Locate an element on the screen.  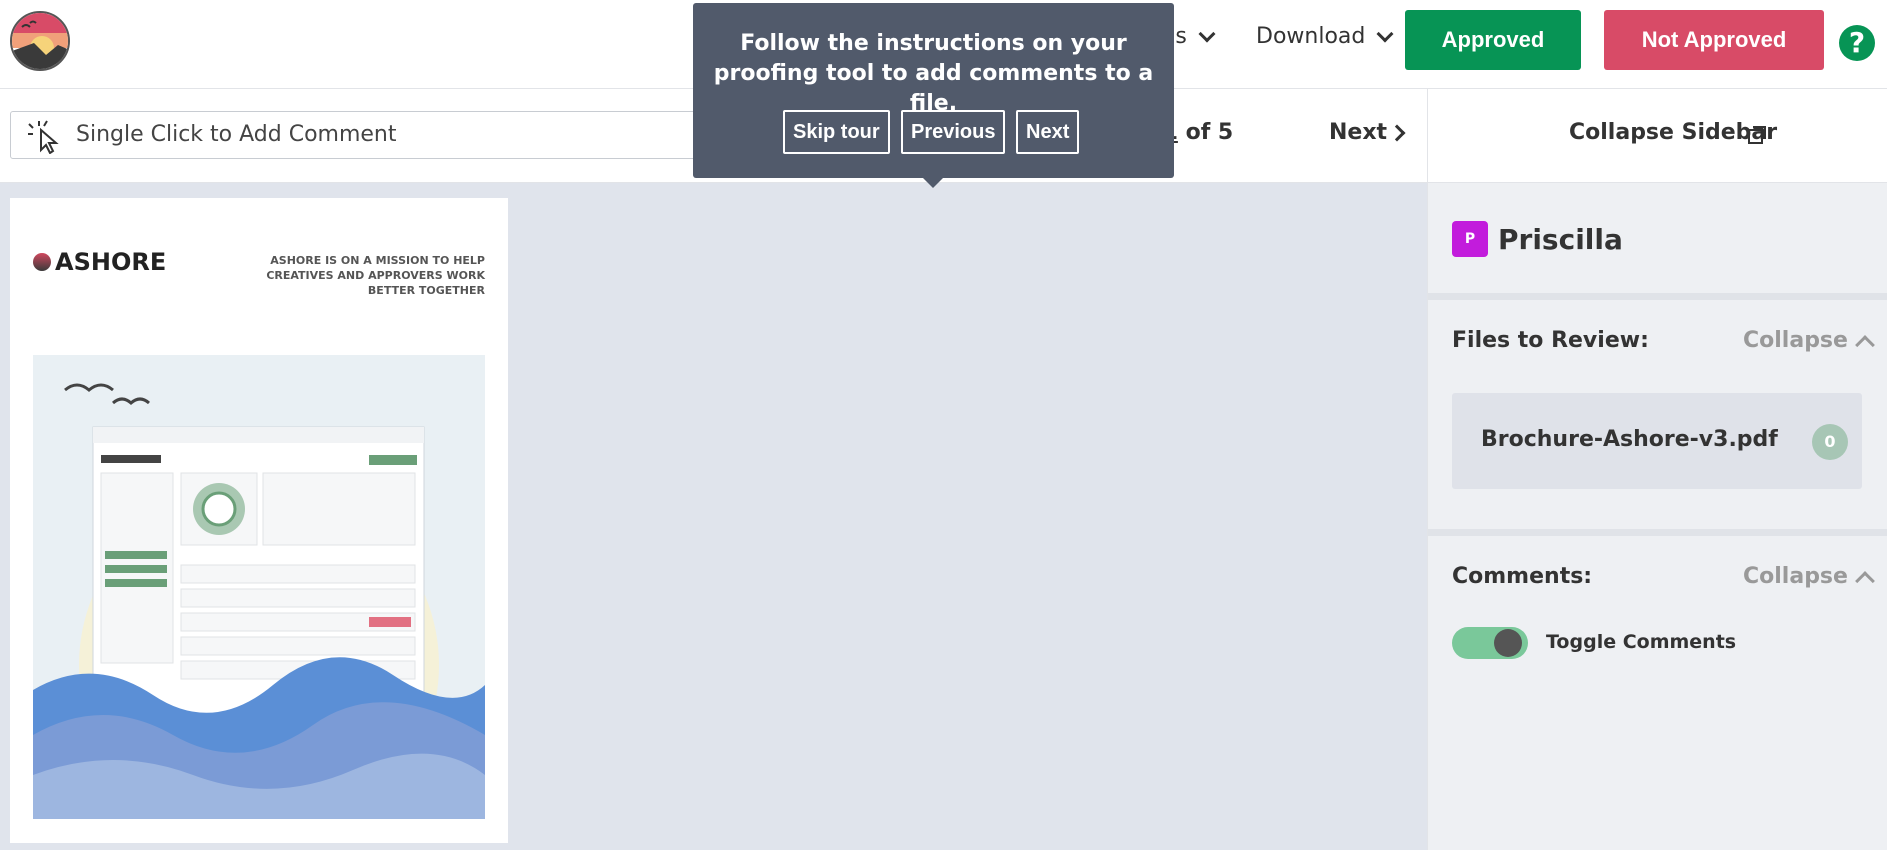
brand-name: ASHORE is located at coordinates (111, 262).